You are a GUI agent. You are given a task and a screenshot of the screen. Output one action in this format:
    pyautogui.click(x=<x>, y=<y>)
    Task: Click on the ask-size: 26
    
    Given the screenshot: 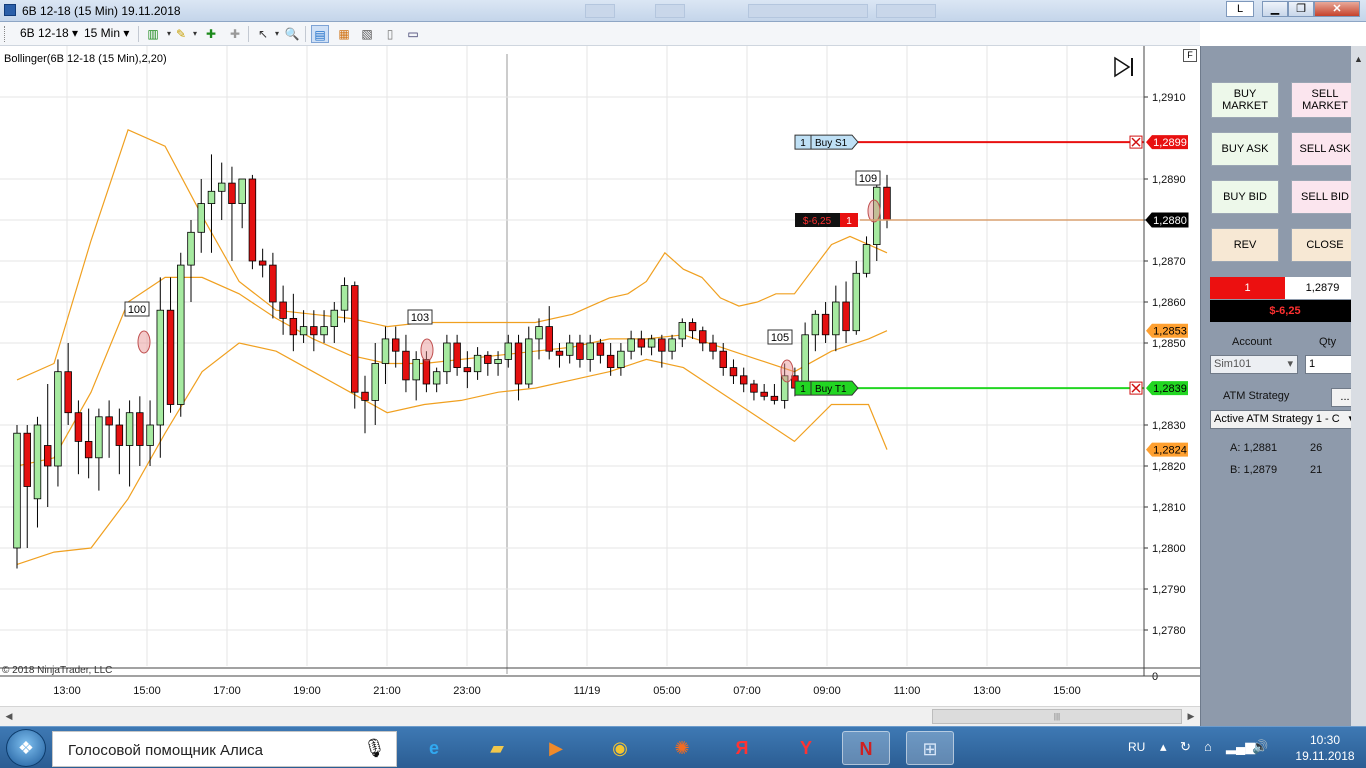 What is the action you would take?
    pyautogui.click(x=1316, y=448)
    